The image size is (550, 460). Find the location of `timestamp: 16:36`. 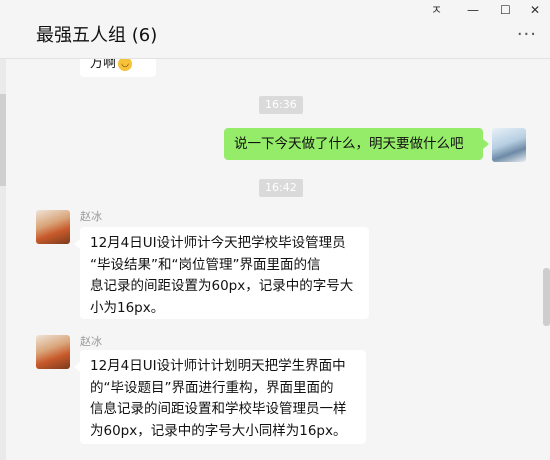

timestamp: 16:36 is located at coordinates (281, 105).